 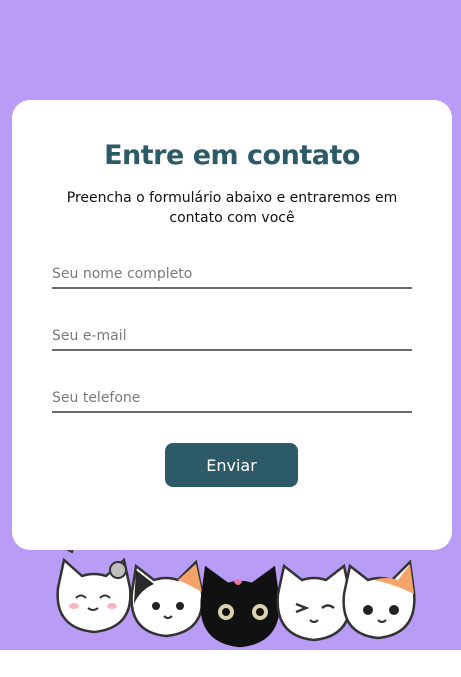 I want to click on name-input, so click(x=232, y=275).